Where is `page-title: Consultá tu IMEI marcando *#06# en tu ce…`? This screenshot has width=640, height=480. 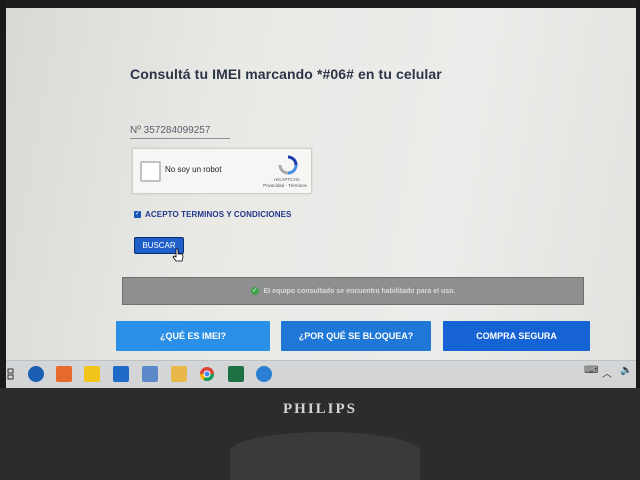
page-title: Consultá tu IMEI marcando *#06# en tu ce… is located at coordinates (286, 74).